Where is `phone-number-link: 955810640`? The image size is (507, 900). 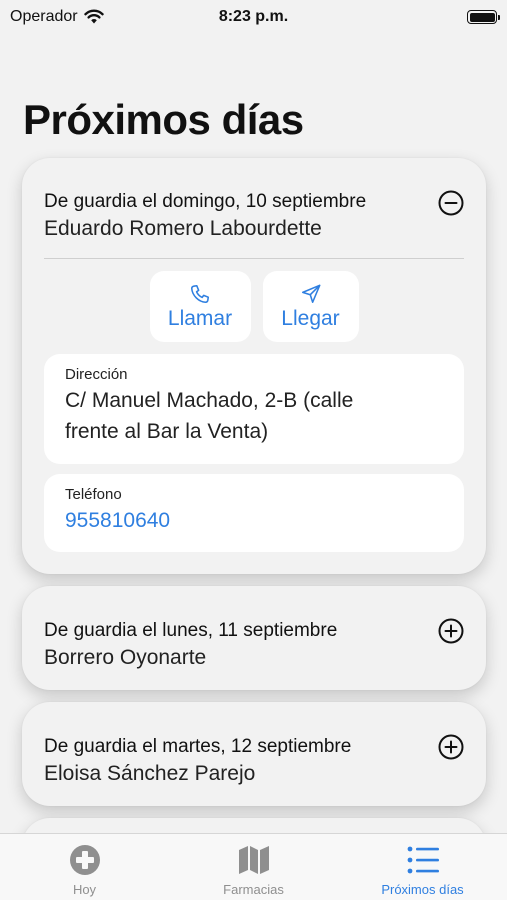
phone-number-link: 955810640 is located at coordinates (254, 520).